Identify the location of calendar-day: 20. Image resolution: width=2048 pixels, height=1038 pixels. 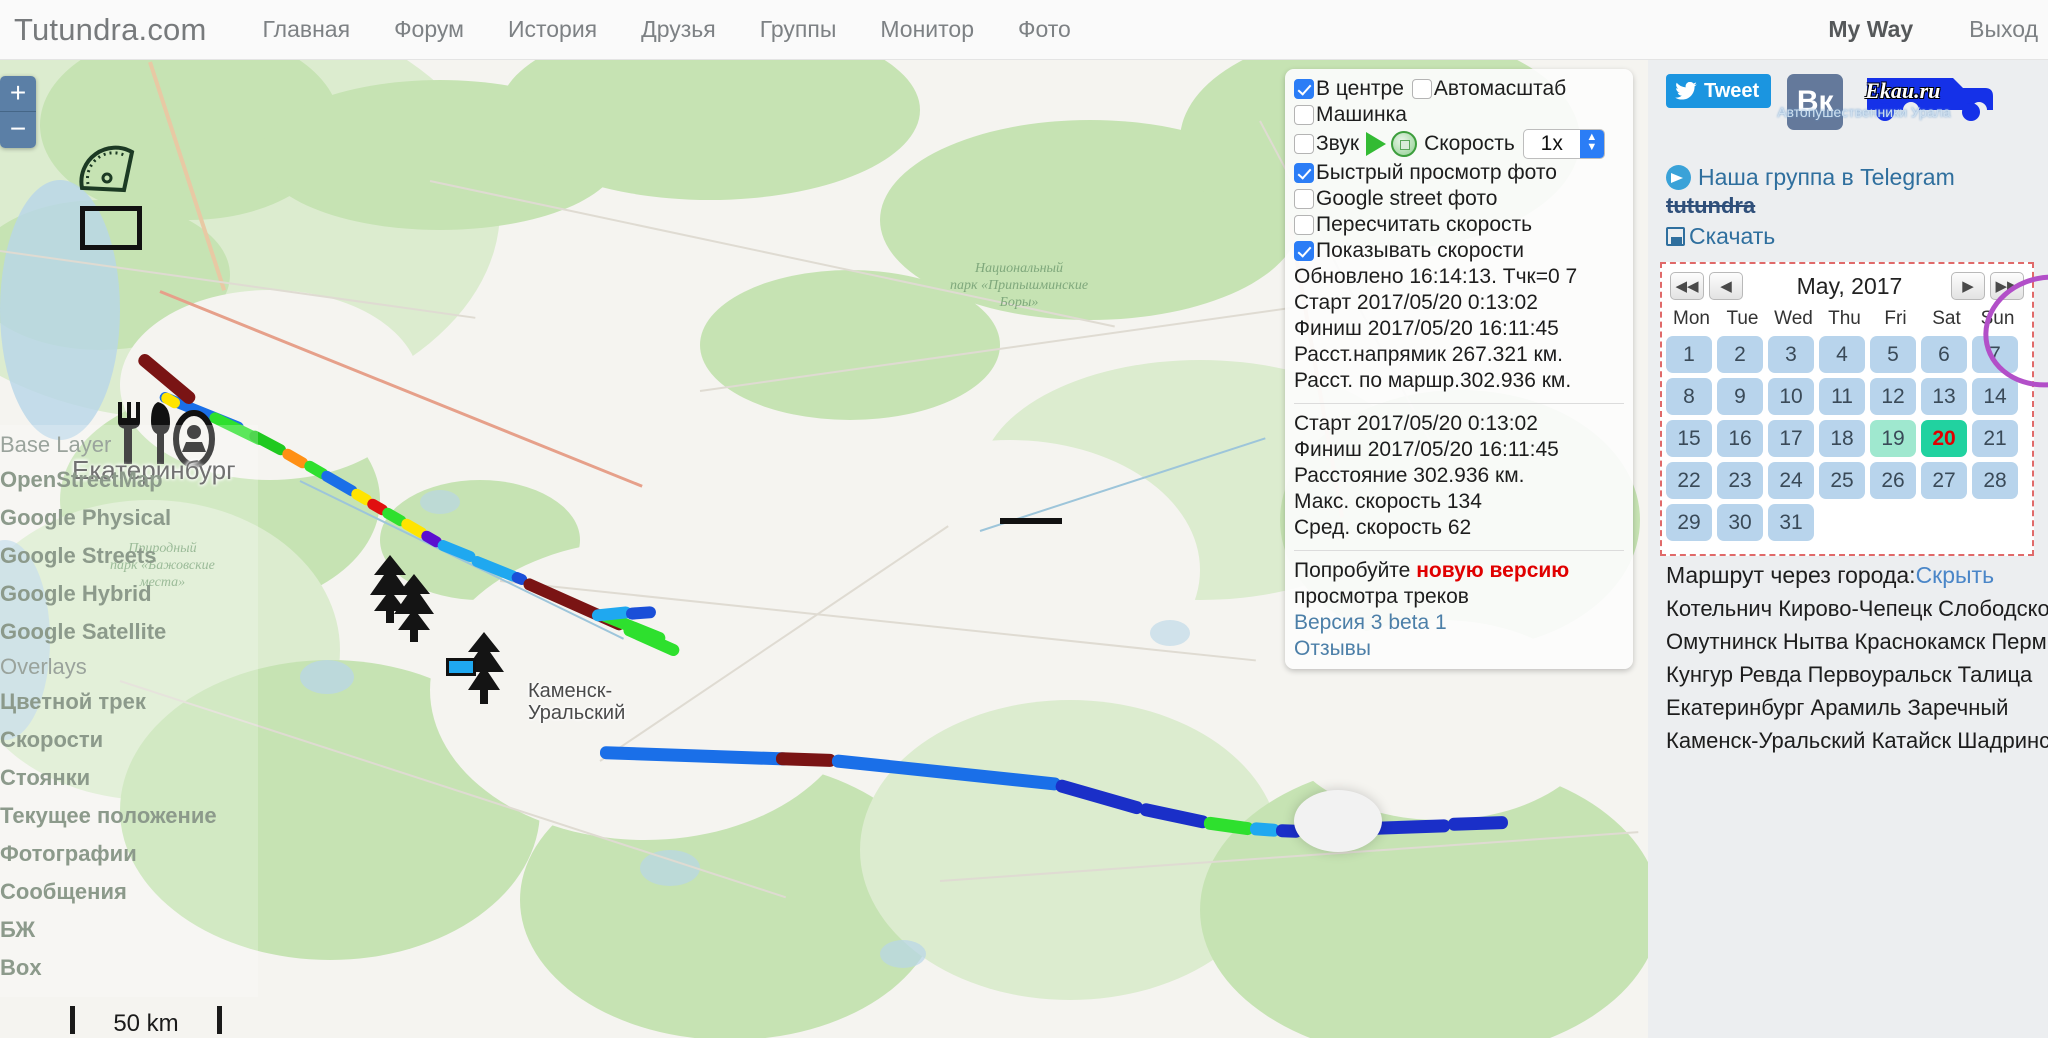
(1944, 438).